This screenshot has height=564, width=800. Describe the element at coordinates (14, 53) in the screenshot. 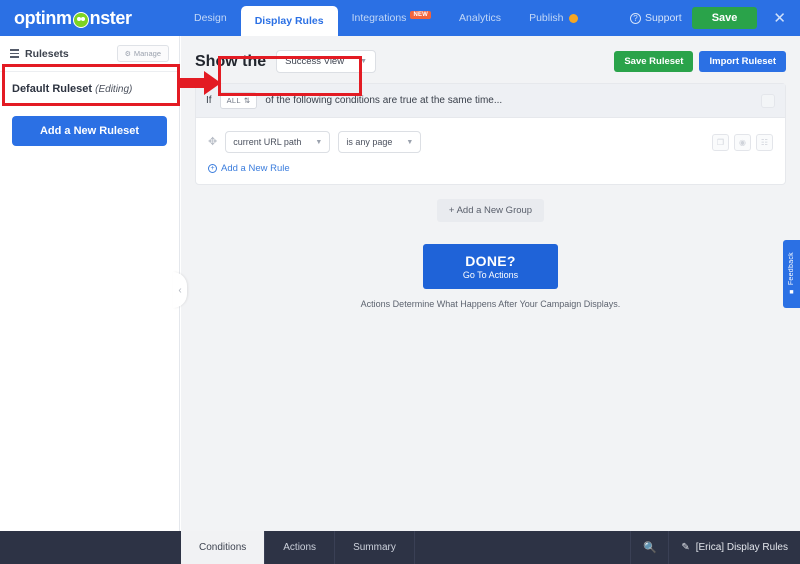

I see `list-icon` at that location.